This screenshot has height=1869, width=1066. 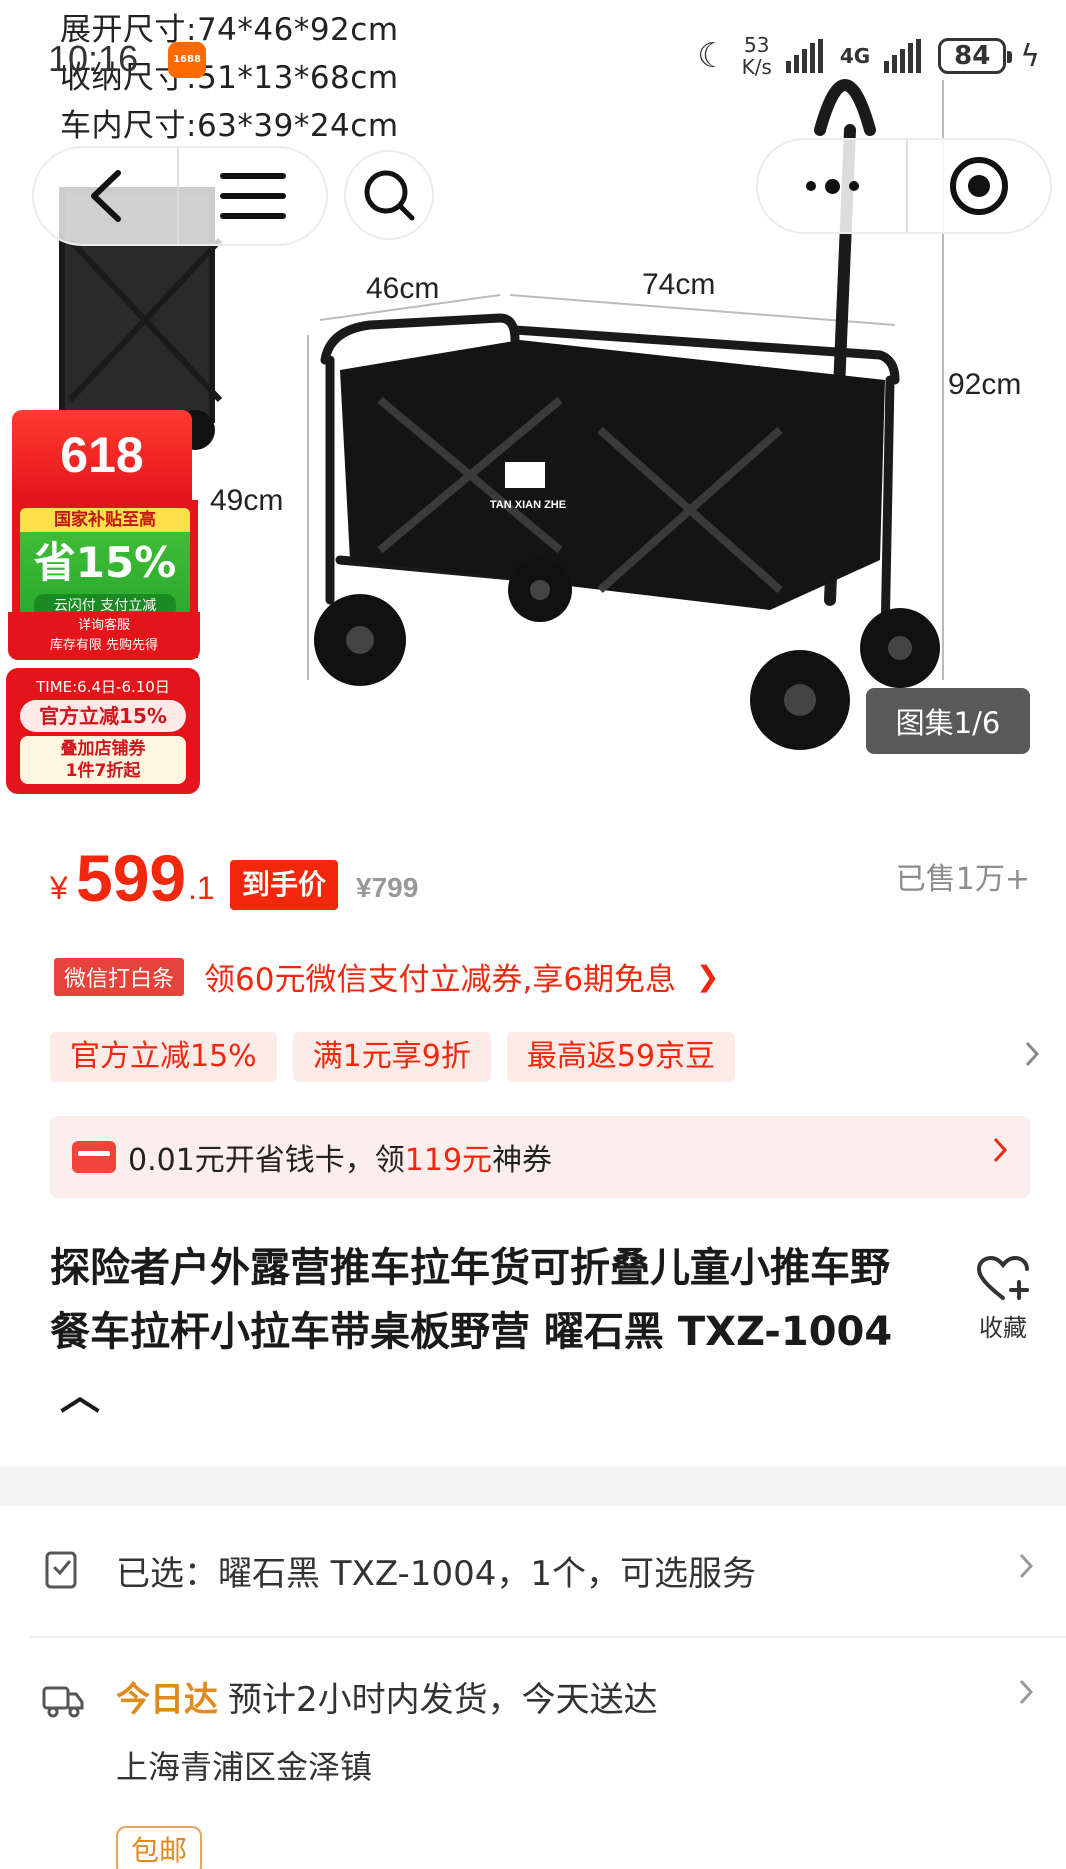 I want to click on delivery-truck-icon, so click(x=63, y=1702).